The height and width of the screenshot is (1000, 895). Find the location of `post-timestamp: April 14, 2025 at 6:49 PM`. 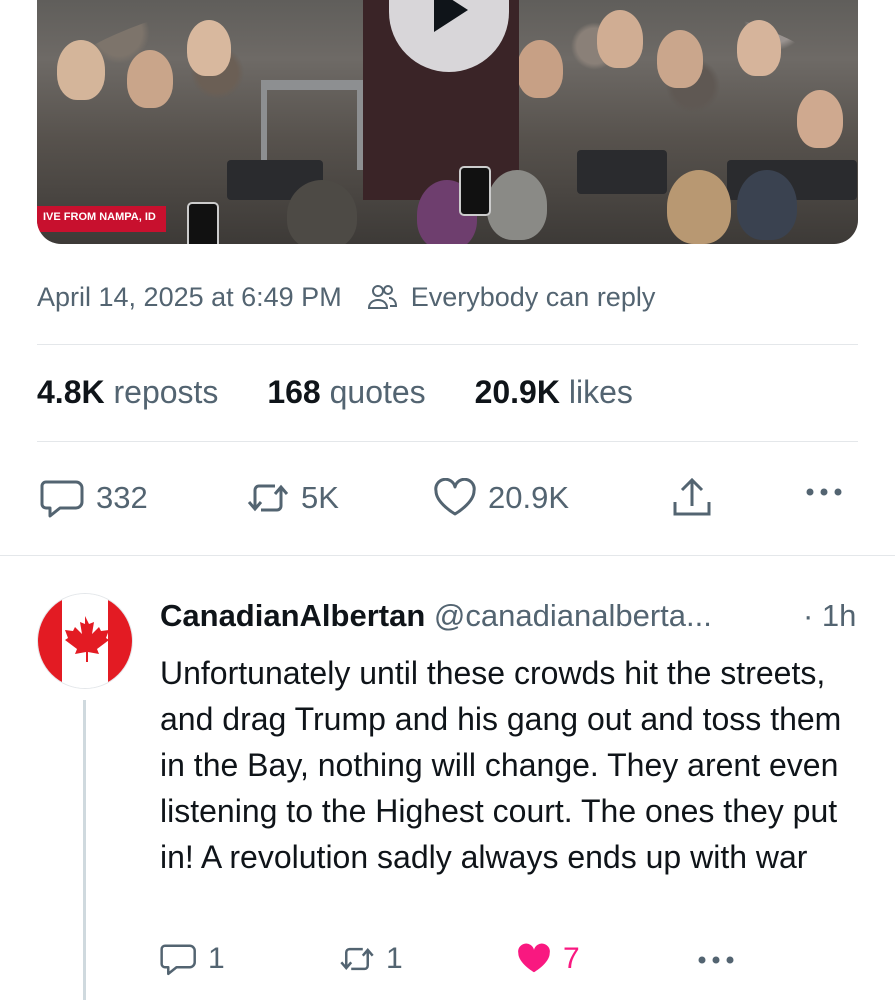

post-timestamp: April 14, 2025 at 6:49 PM is located at coordinates (189, 297).